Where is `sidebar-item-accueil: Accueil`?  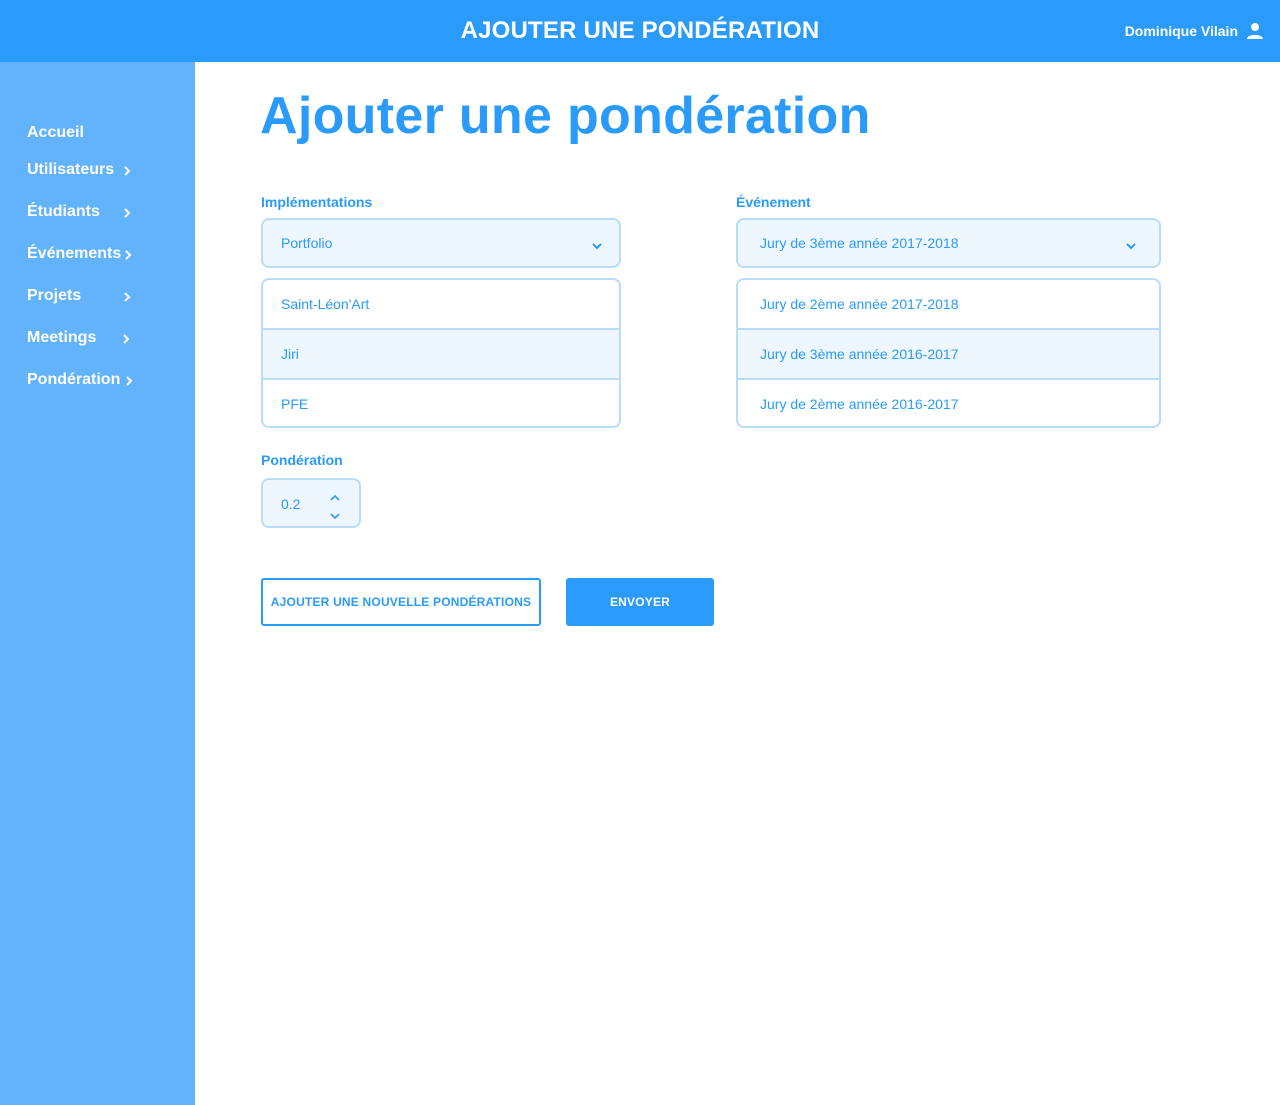 sidebar-item-accueil: Accueil is located at coordinates (55, 133).